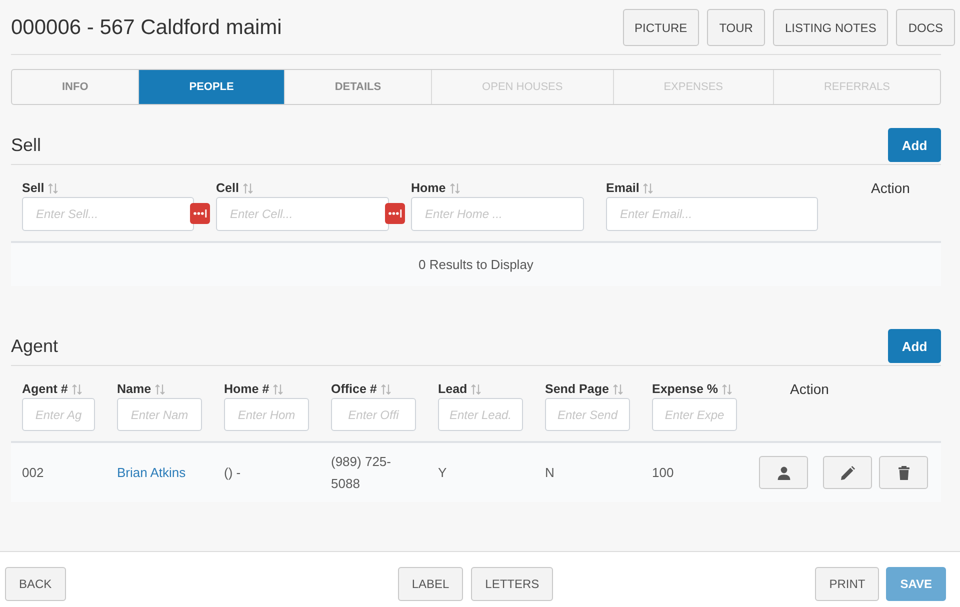 This screenshot has height=607, width=960. What do you see at coordinates (694, 414) in the screenshot?
I see `filter-field: Enter Expe` at bounding box center [694, 414].